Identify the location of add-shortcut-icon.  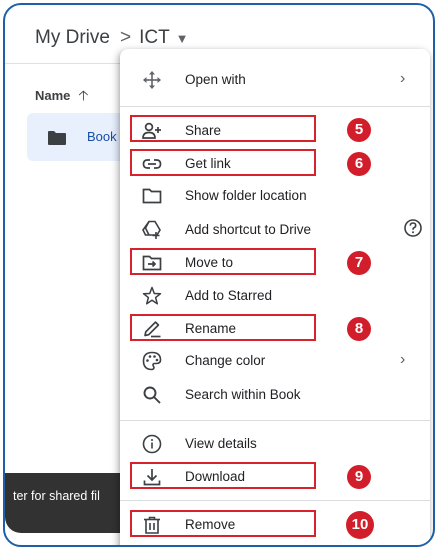
(151, 229).